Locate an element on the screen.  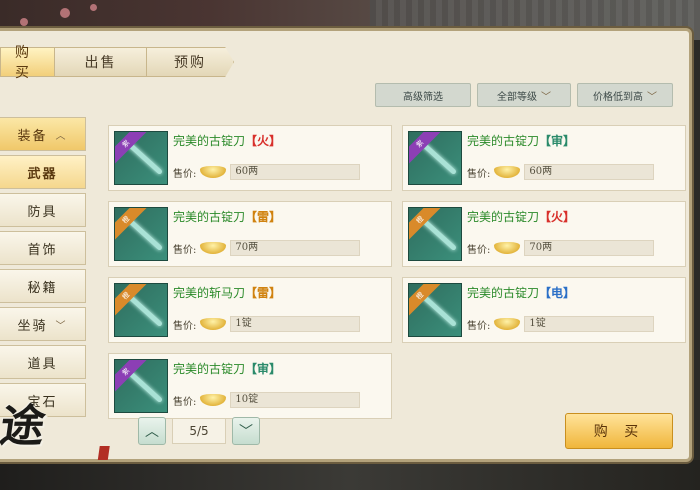
sidebar-item-label: 防具 is located at coordinates (42, 212).